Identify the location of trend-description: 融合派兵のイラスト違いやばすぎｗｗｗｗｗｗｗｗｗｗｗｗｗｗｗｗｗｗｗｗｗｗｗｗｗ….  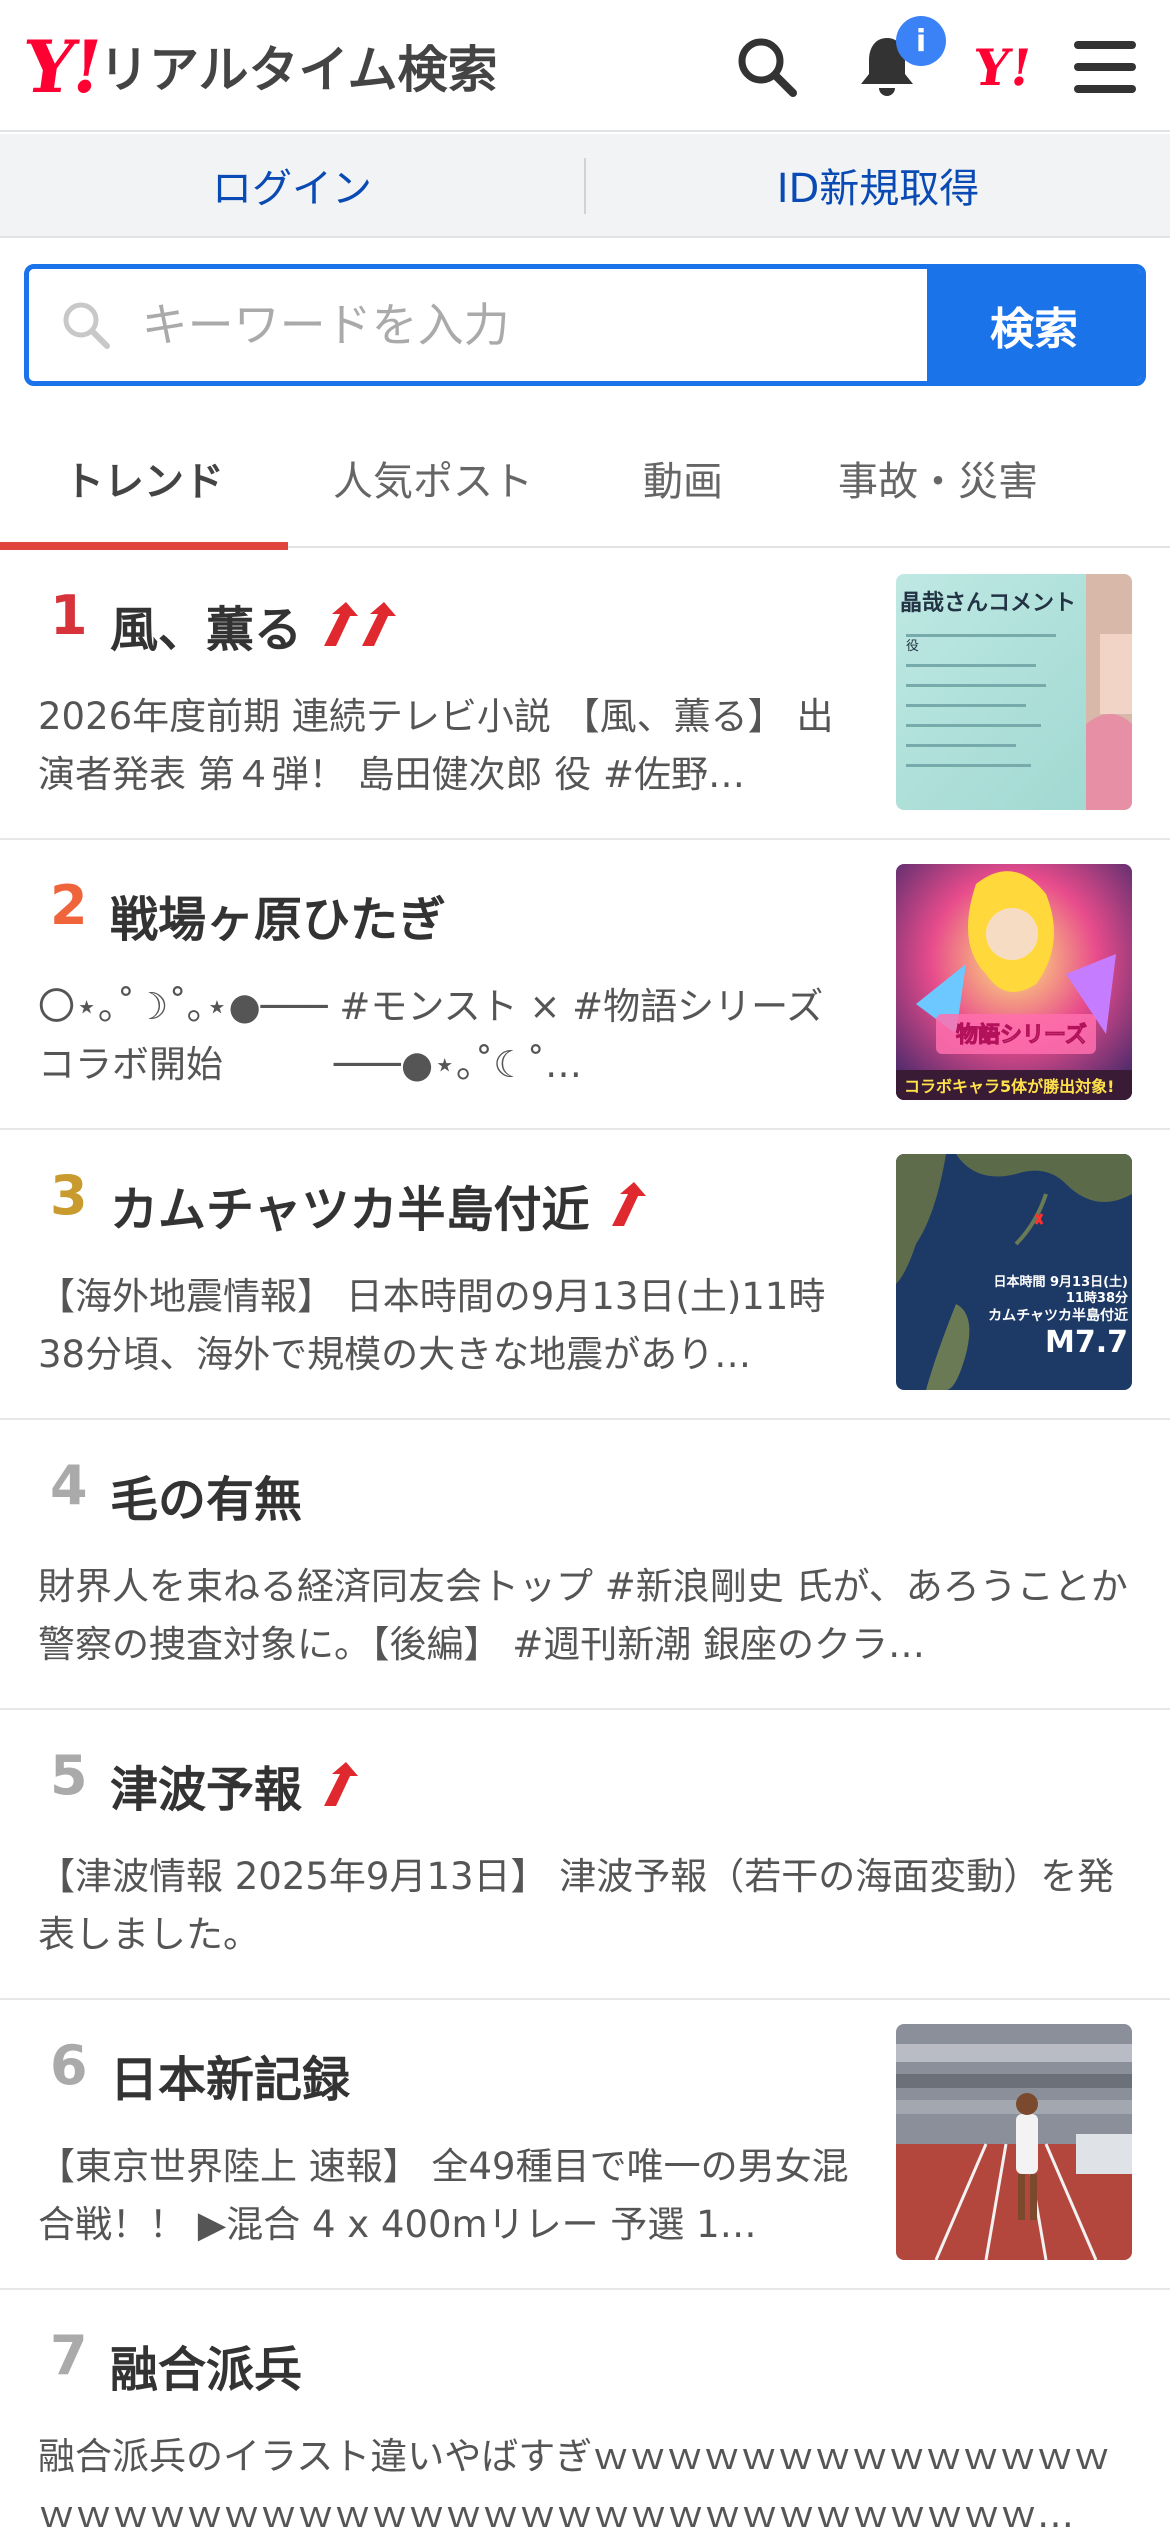
(574, 2483).